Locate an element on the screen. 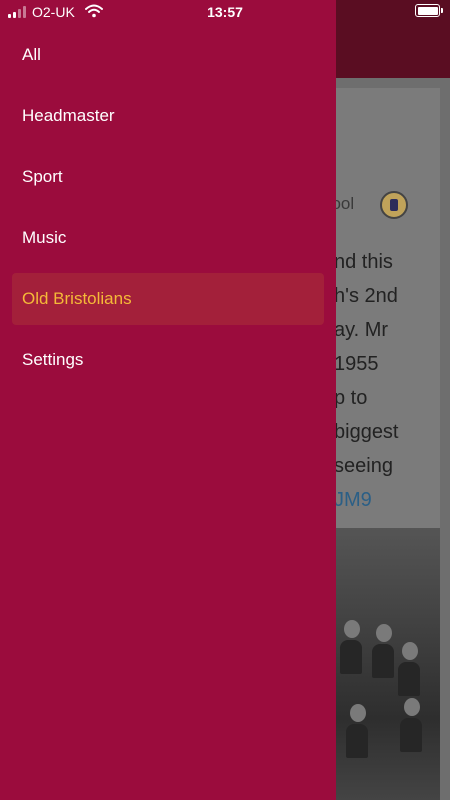  post-photo is located at coordinates (388, 664).